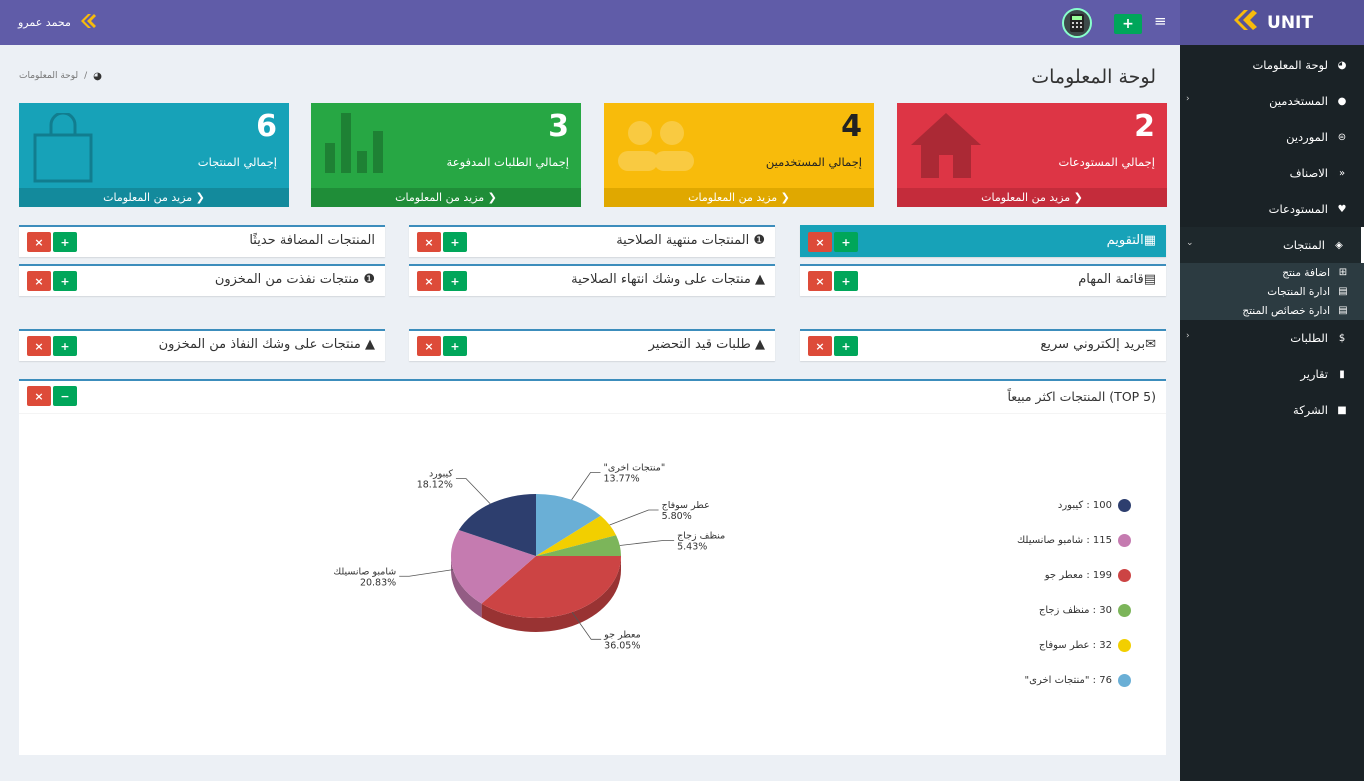 The height and width of the screenshot is (781, 1364). What do you see at coordinates (266, 126) in the screenshot?
I see `tile-number: 6` at bounding box center [266, 126].